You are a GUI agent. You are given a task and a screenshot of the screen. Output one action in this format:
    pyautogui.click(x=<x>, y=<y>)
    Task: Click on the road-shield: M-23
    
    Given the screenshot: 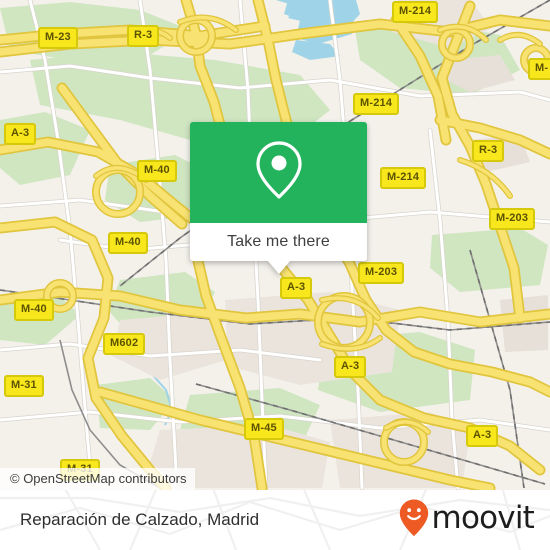 What is the action you would take?
    pyautogui.click(x=58, y=38)
    